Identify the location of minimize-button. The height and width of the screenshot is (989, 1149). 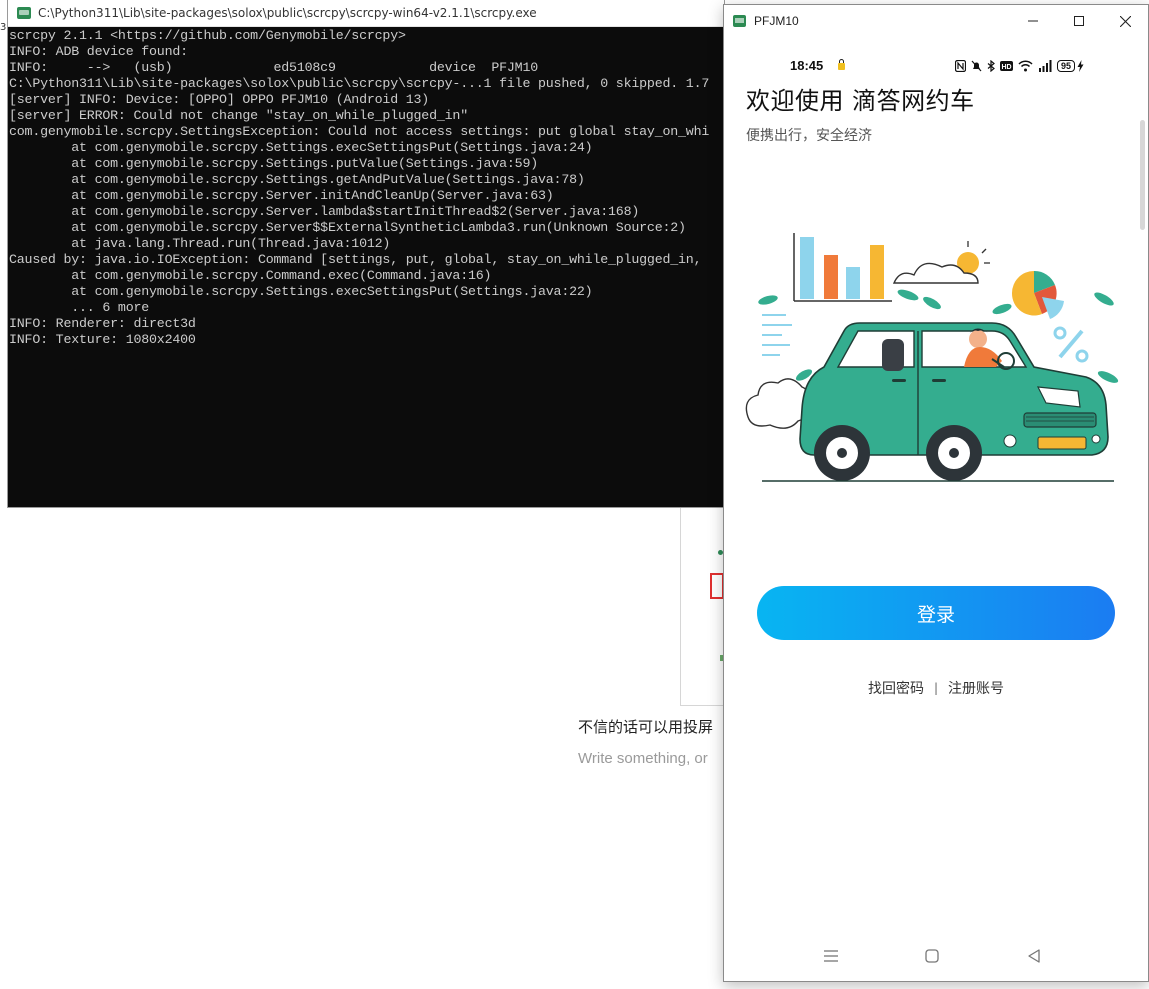
(1033, 21).